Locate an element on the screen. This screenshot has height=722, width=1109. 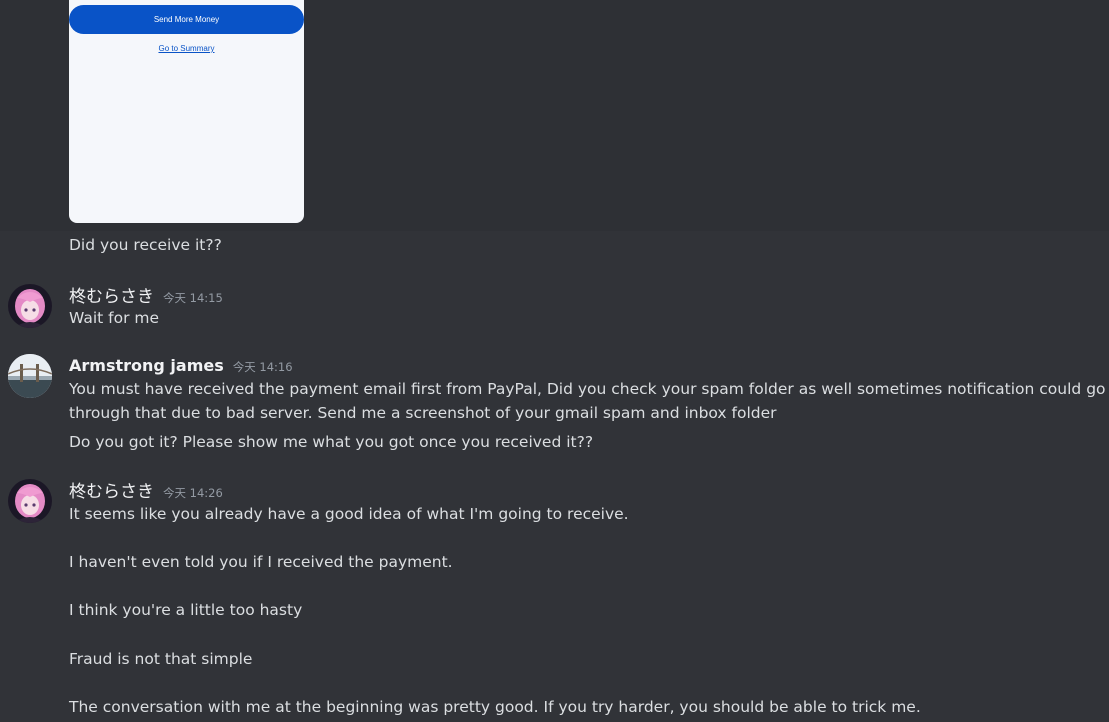
message-header: Armstrong james 今天 14:16 is located at coordinates (181, 365).